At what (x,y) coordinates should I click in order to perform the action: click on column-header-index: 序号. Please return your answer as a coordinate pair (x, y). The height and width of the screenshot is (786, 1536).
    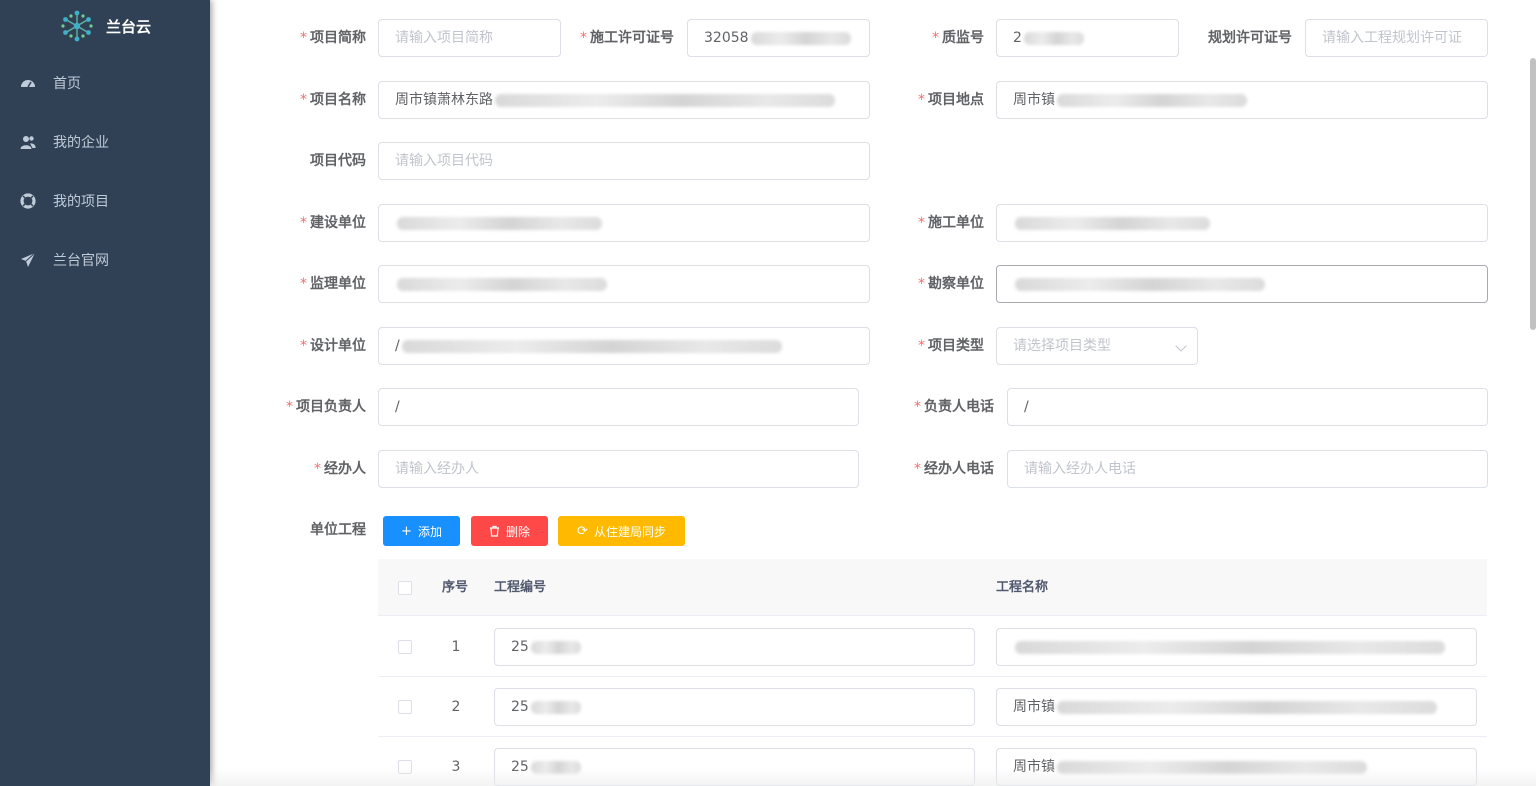
    Looking at the image, I should click on (455, 587).